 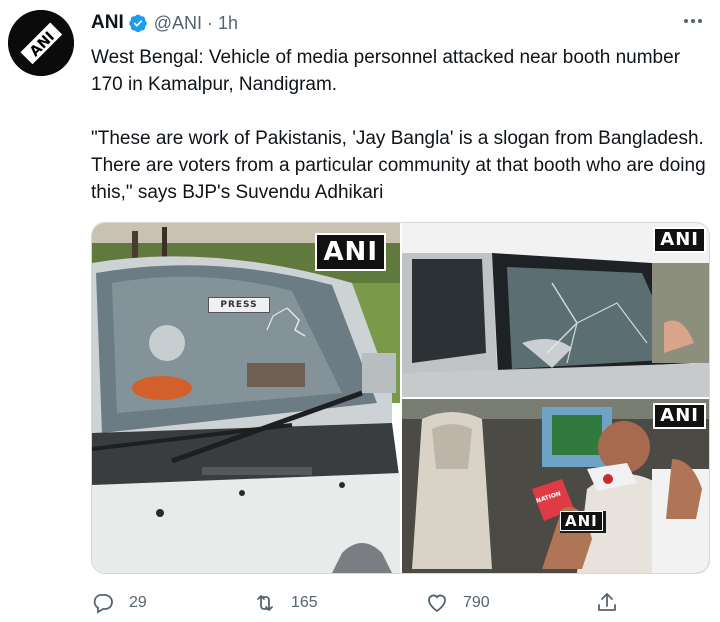 What do you see at coordinates (103, 604) in the screenshot?
I see `reply-icon` at bounding box center [103, 604].